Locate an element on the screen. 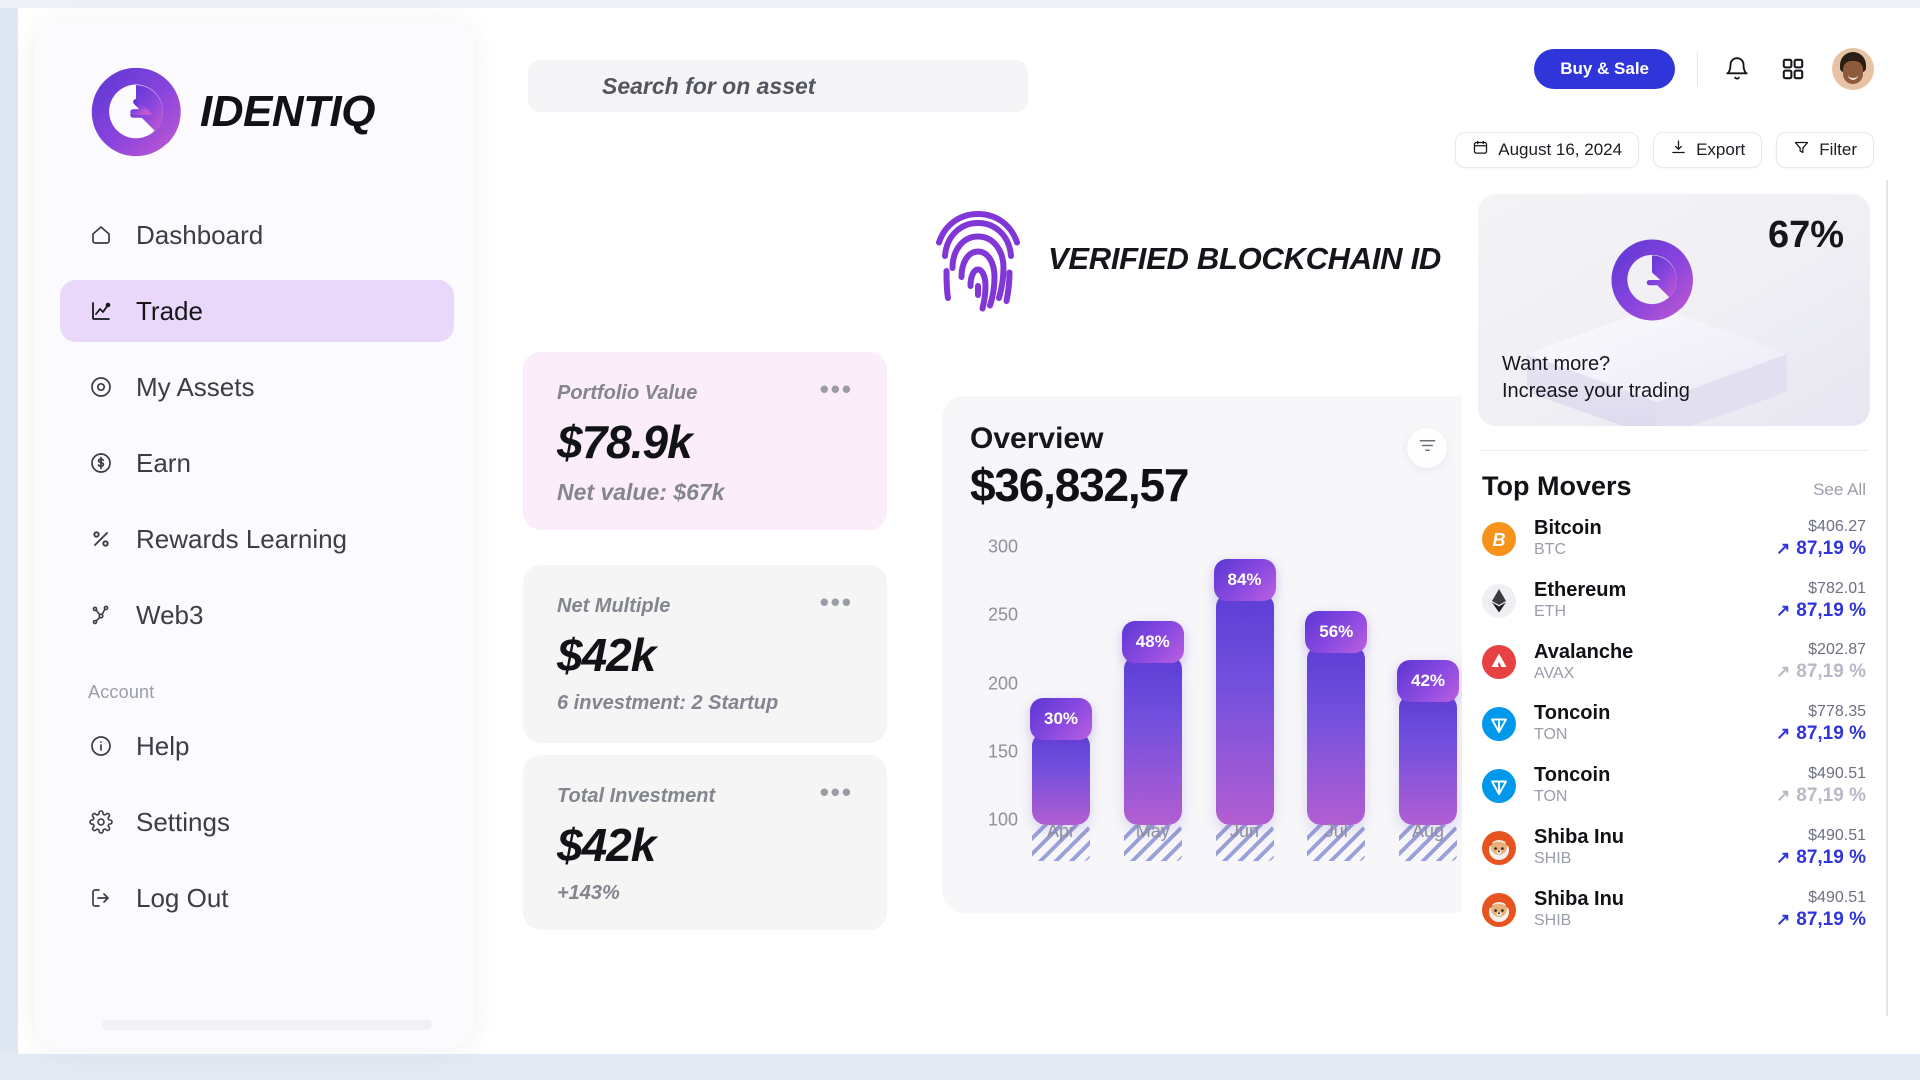 The image size is (1920, 1080). coin-name: Avalanche is located at coordinates (1584, 651).